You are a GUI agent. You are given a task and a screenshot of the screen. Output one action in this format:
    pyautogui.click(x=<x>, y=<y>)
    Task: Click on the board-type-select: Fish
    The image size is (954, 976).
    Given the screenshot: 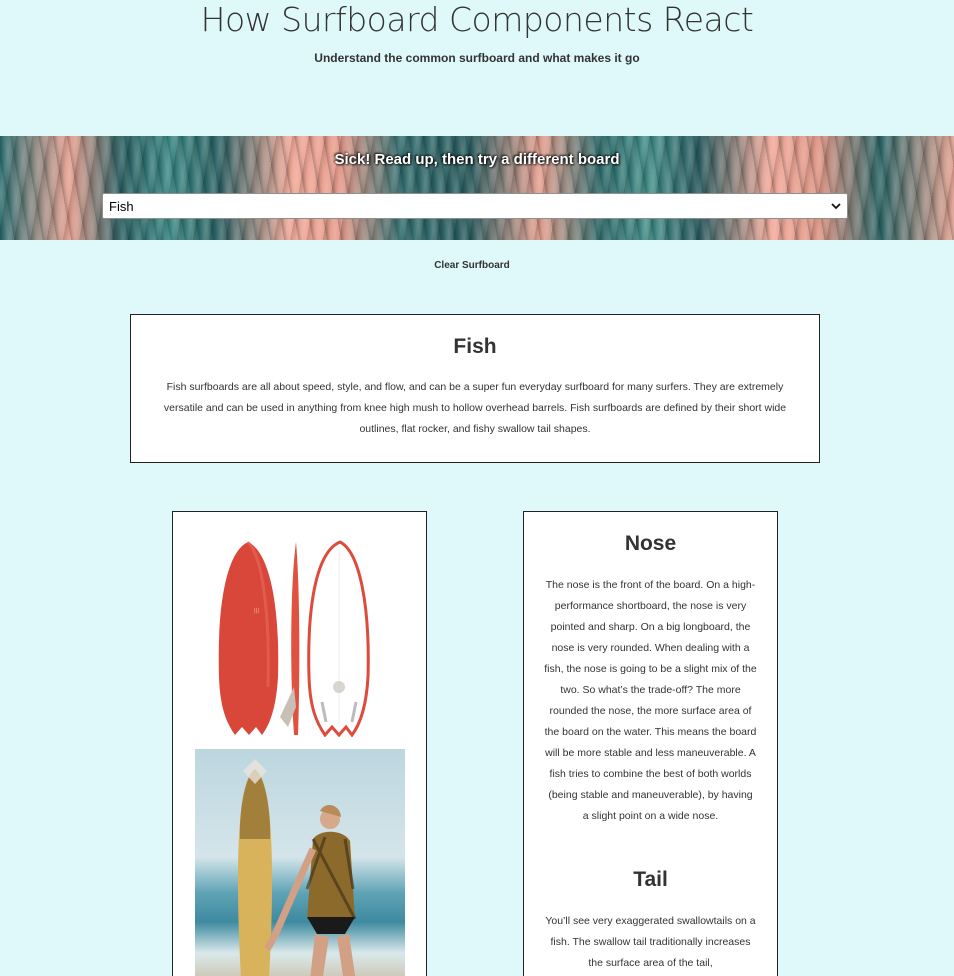 What is the action you would take?
    pyautogui.click(x=475, y=206)
    